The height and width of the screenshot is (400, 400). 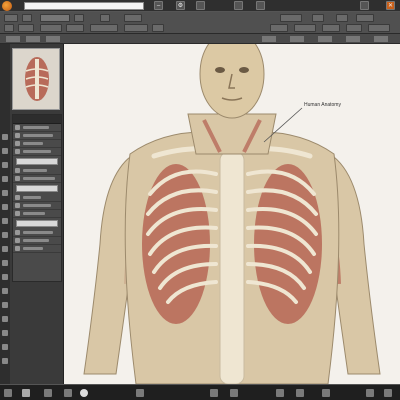 What do you see at coordinates (5, 214) in the screenshot?
I see `tool-strip` at bounding box center [5, 214].